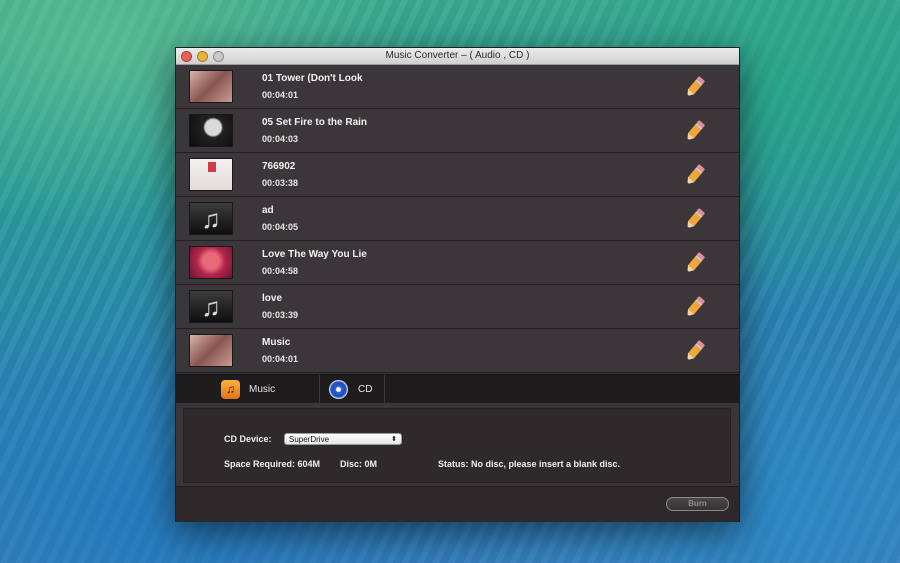  I want to click on disc-size-text: Disc: 0M, so click(359, 464).